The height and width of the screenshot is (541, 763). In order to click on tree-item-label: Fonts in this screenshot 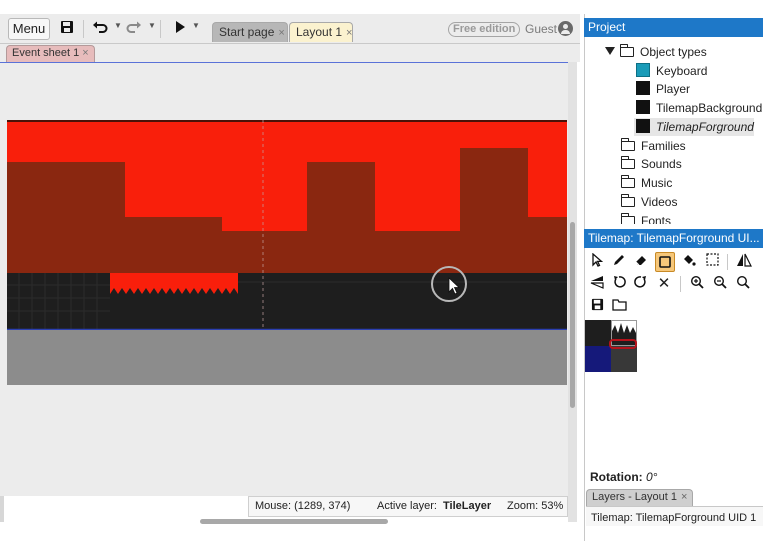, I will do `click(656, 219)`.